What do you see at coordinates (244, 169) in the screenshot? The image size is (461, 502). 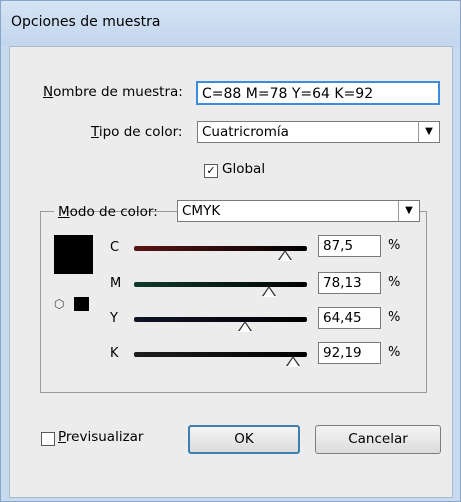 I see `global-label: Global` at bounding box center [244, 169].